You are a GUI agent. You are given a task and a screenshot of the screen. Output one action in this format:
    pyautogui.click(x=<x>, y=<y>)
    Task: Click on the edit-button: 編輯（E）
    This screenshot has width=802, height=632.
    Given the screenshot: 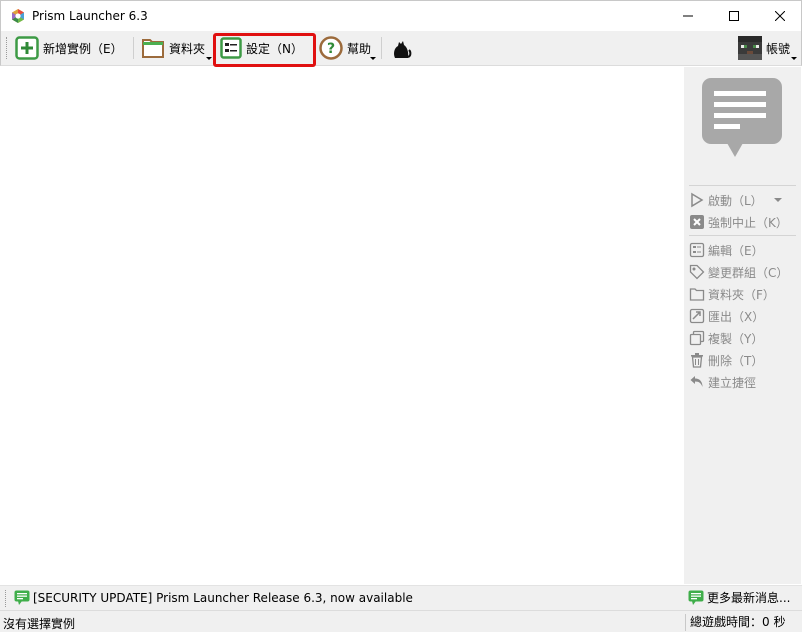 What is the action you would take?
    pyautogui.click(x=726, y=250)
    